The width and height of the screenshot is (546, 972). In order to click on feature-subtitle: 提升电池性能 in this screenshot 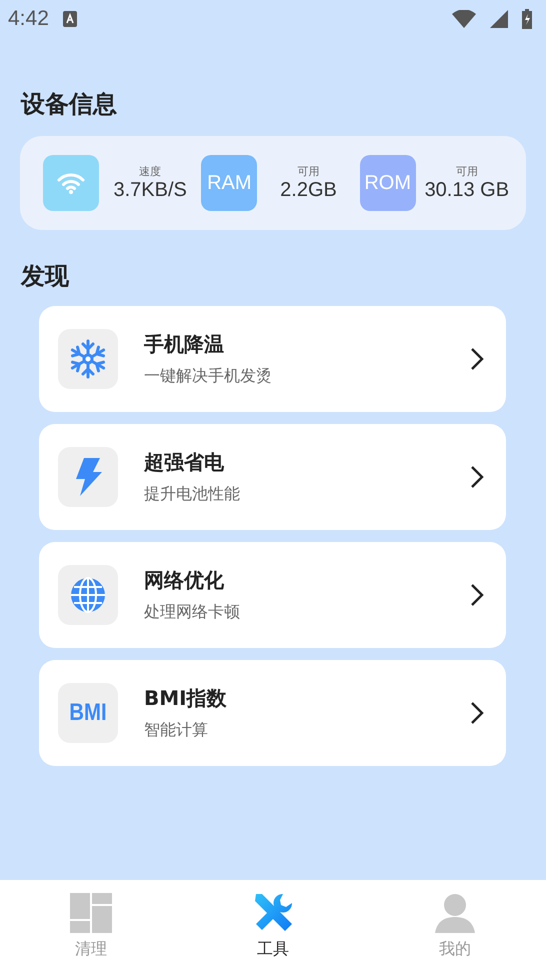, I will do `click(192, 494)`.